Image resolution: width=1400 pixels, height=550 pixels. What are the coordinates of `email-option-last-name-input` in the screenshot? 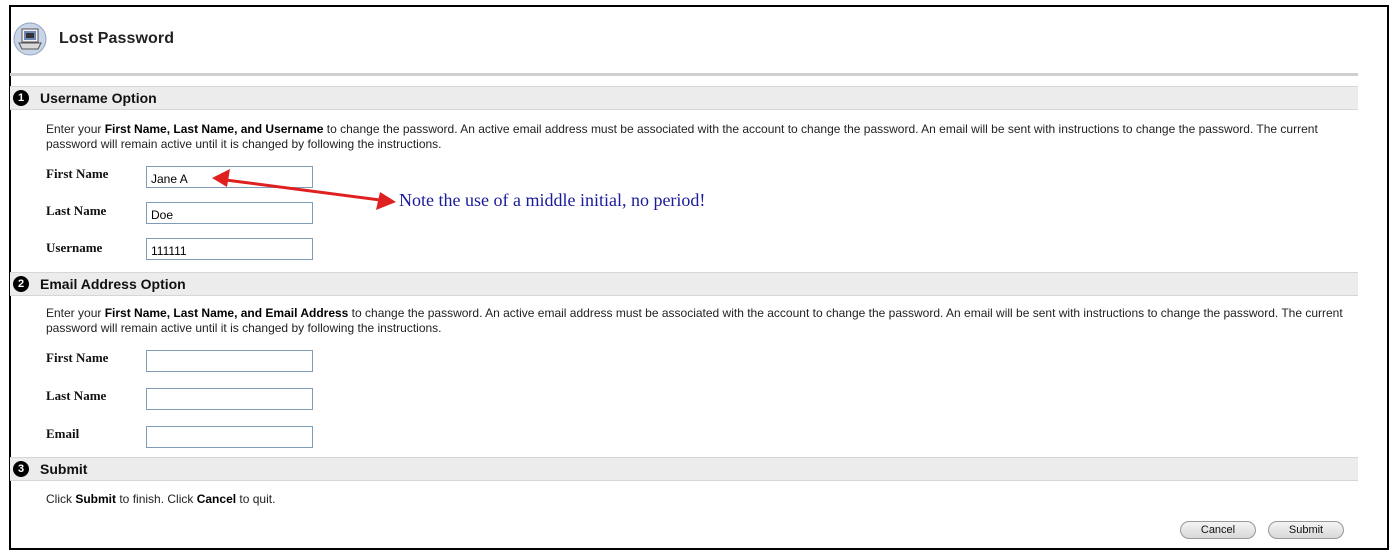 It's located at (229, 399).